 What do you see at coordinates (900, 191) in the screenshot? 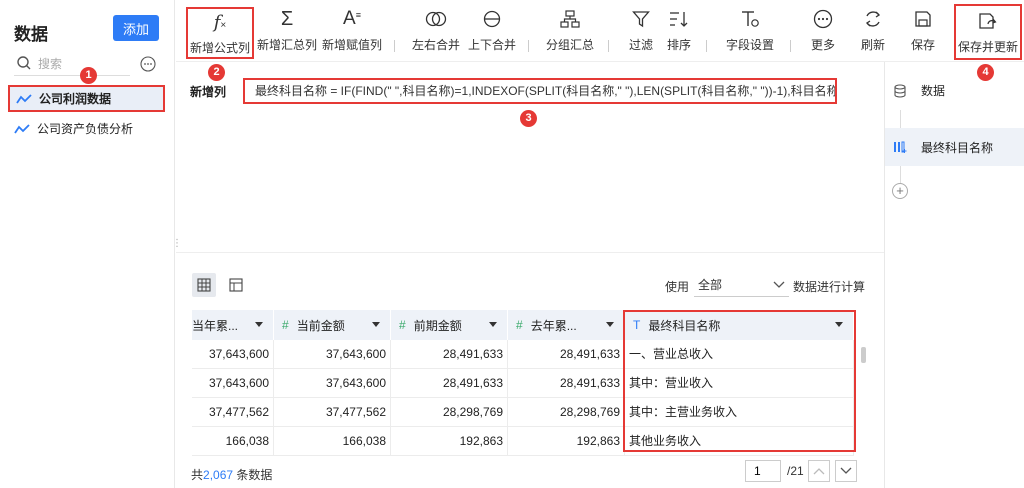
I see `add-step-icon: +` at bounding box center [900, 191].